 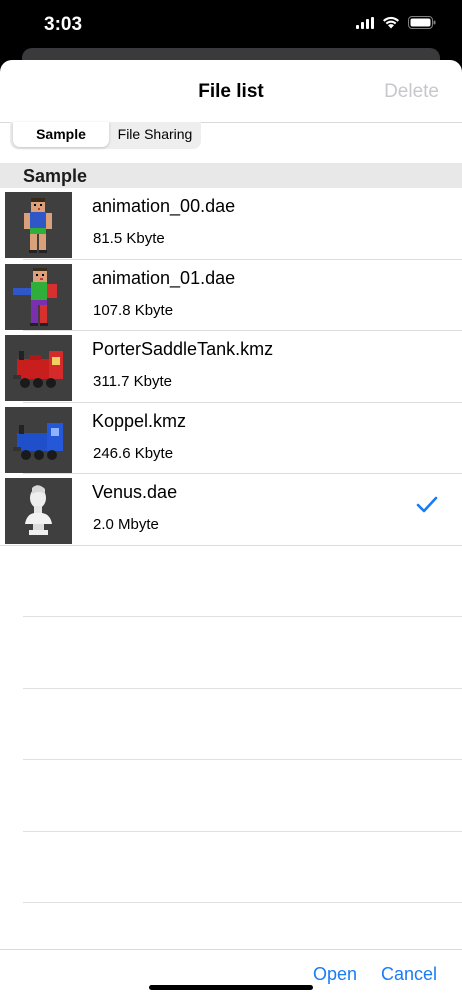 What do you see at coordinates (231, 91) in the screenshot?
I see `navigation-bar: File list Delete` at bounding box center [231, 91].